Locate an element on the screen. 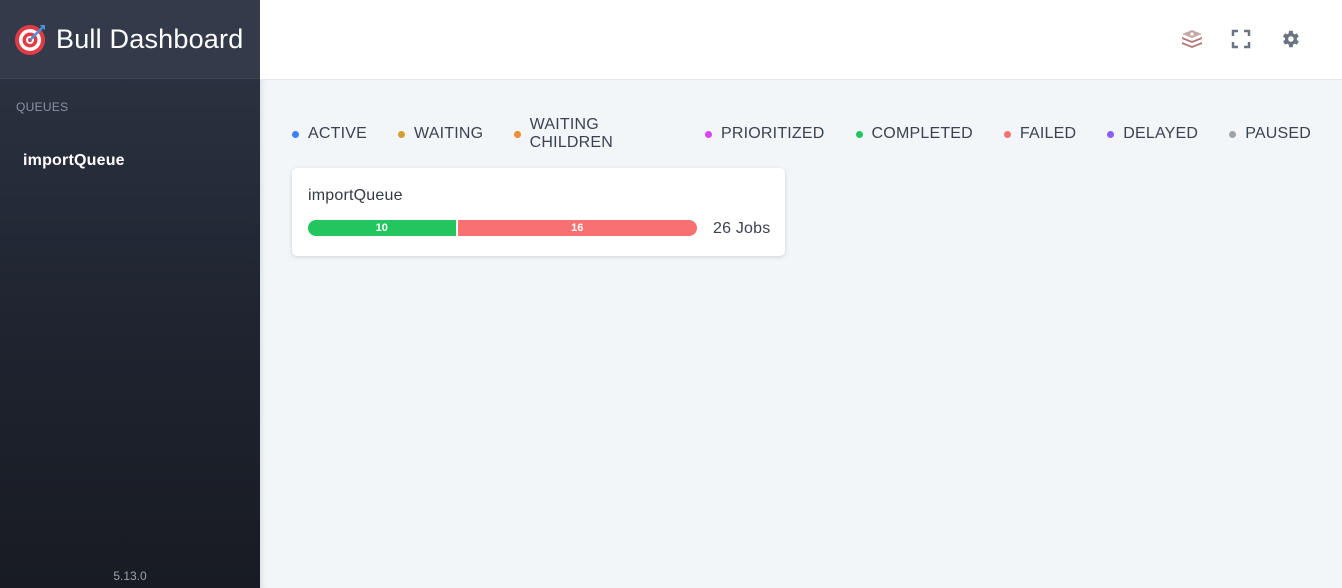 This screenshot has height=588, width=1342. legend-item-prioritized: PRIORITIZED is located at coordinates (765, 134).